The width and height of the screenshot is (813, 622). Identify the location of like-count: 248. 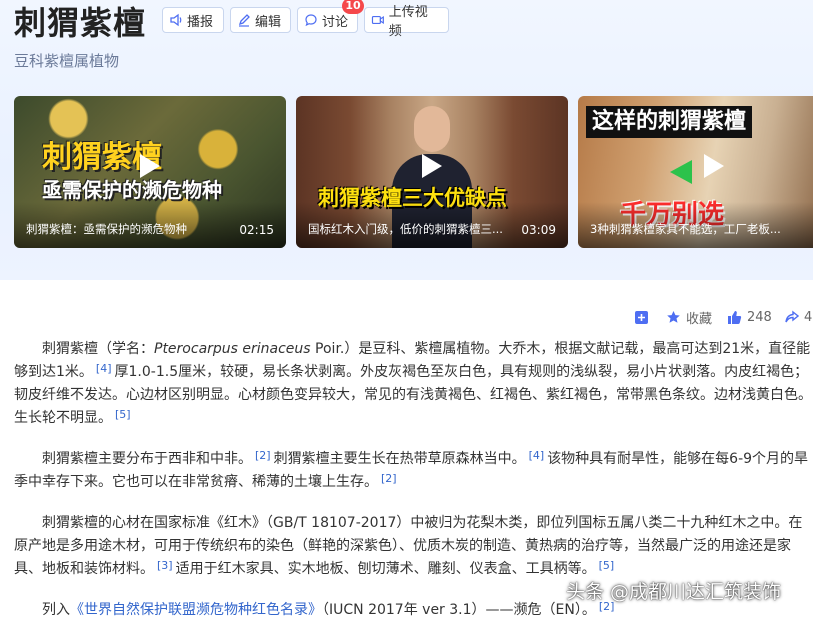
(759, 317).